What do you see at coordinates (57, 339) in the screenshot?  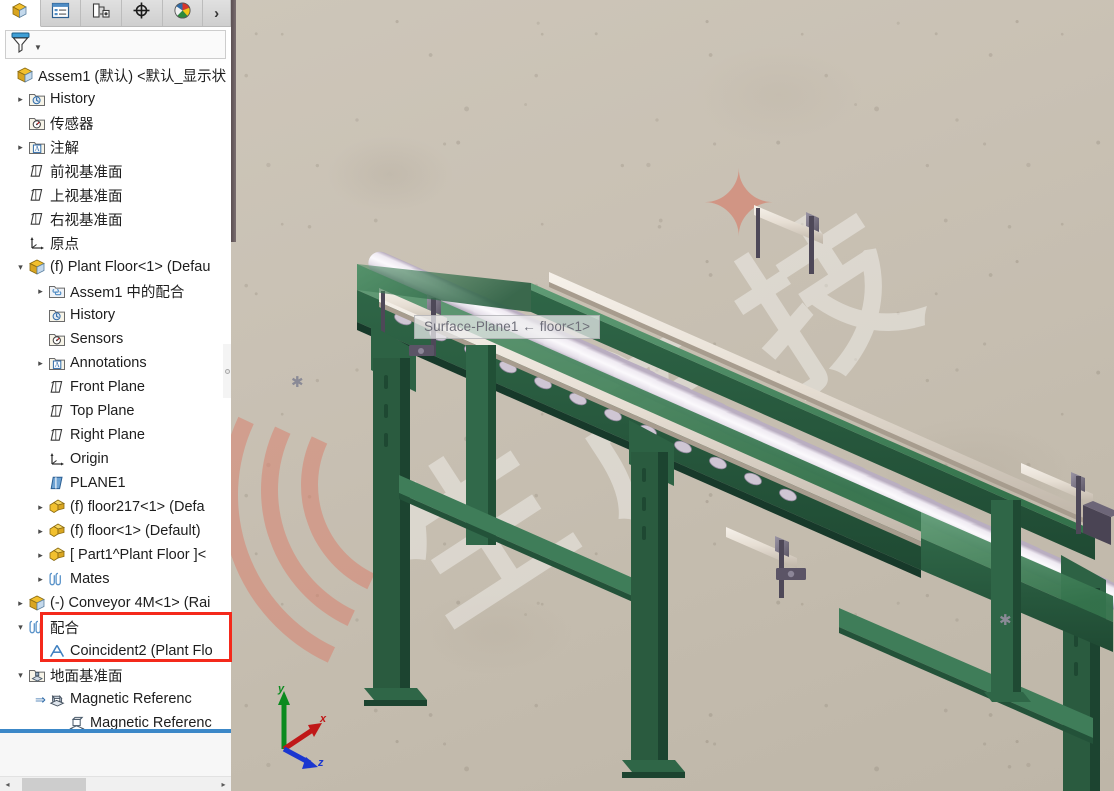 I see `sensor-folder-icon` at bounding box center [57, 339].